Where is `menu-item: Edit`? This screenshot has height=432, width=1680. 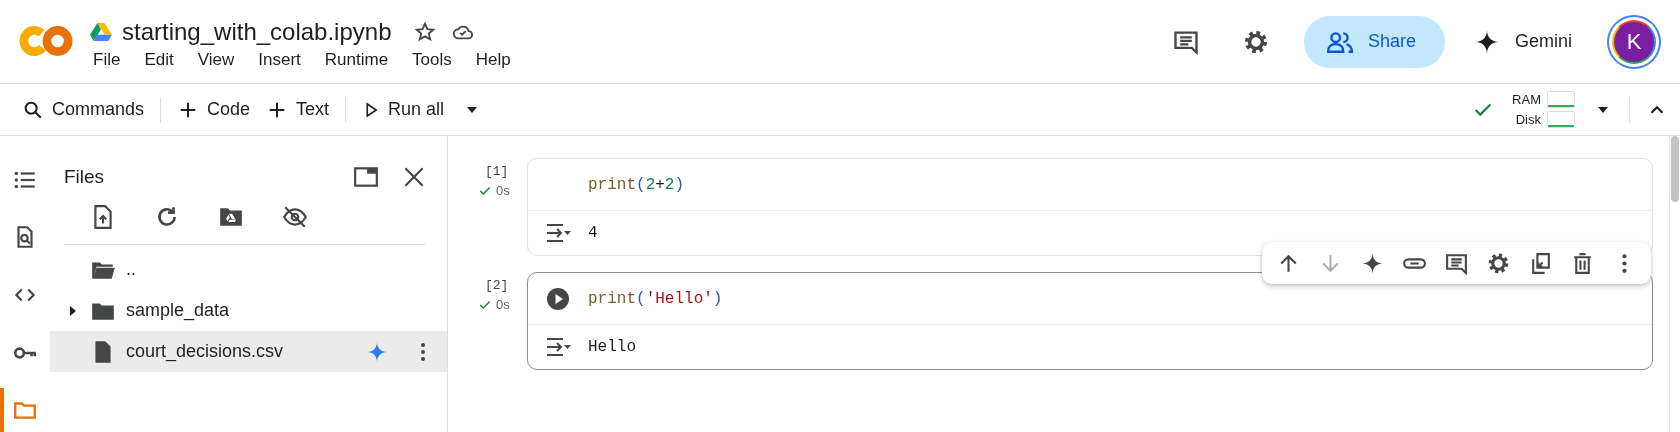
menu-item: Edit is located at coordinates (159, 59).